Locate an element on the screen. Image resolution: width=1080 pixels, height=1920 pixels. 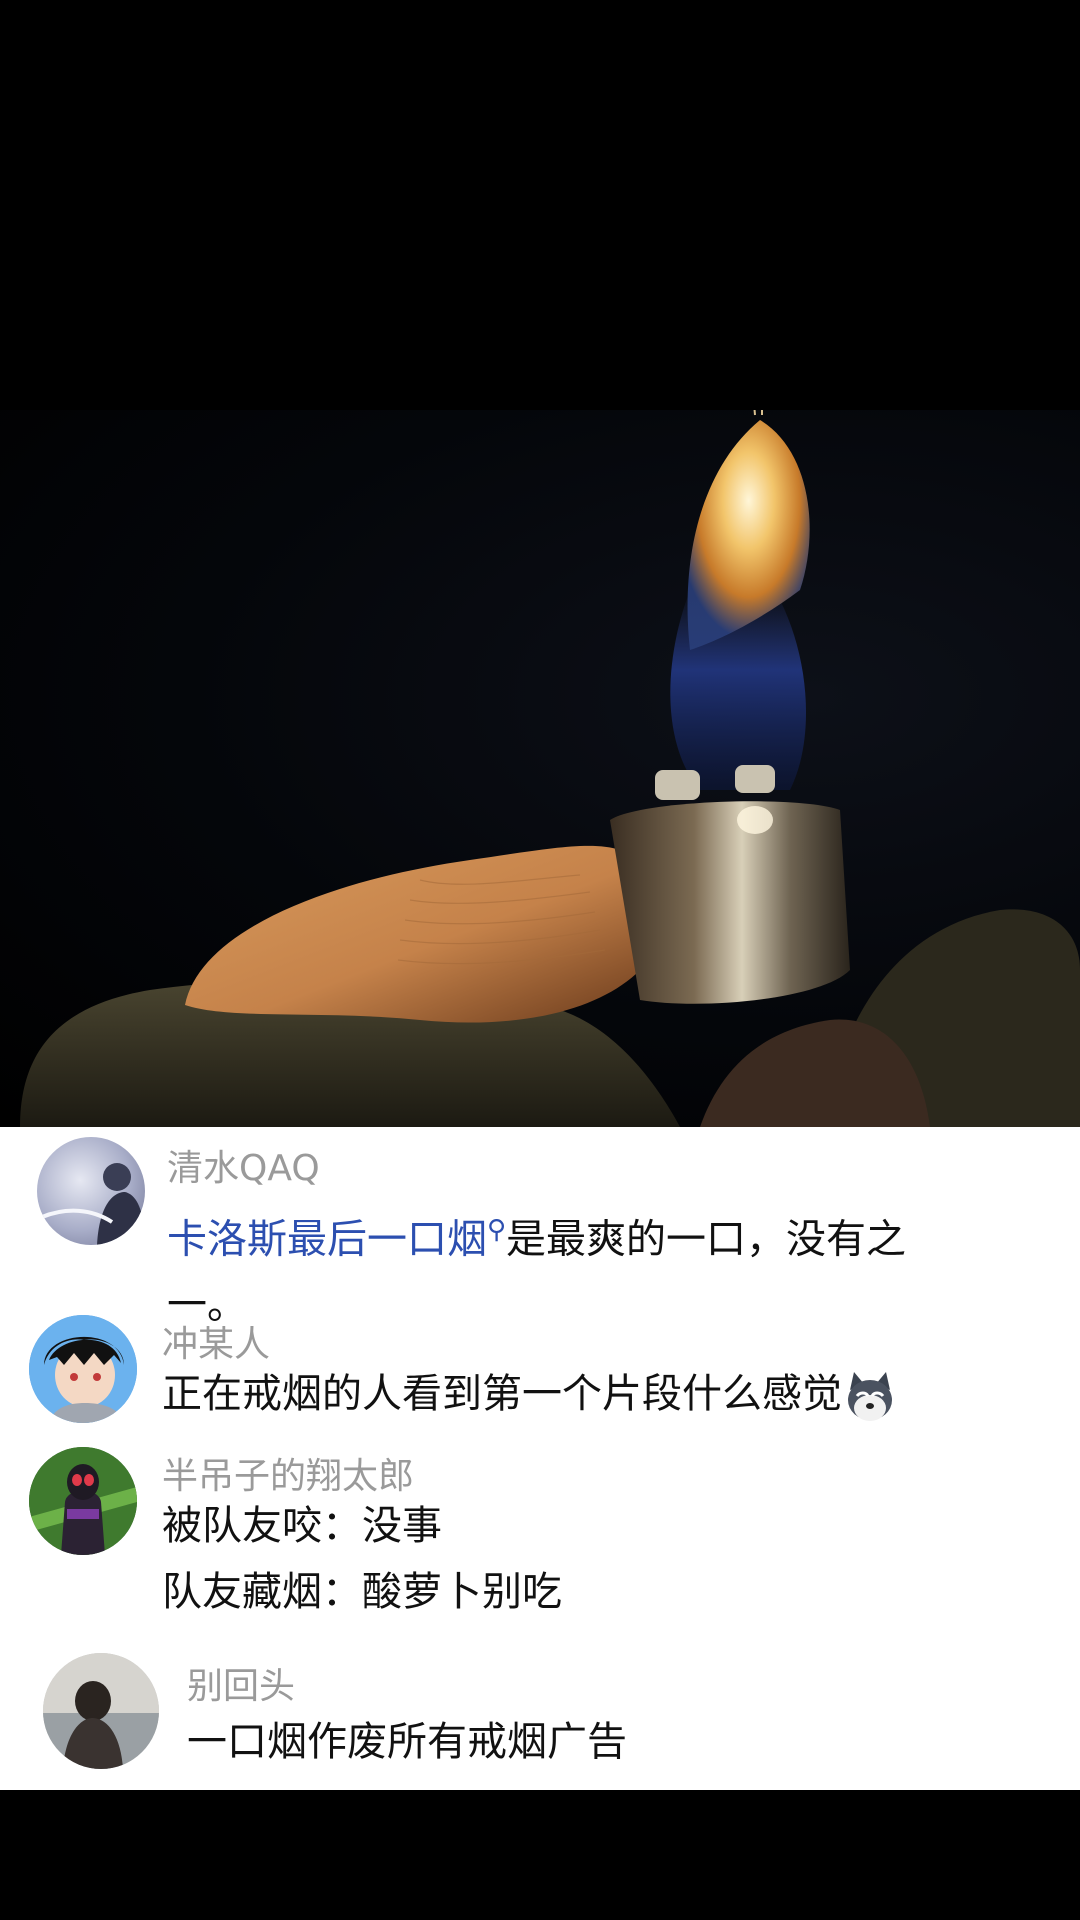
comment-username: 清水QAQ is located at coordinates (243, 1165).